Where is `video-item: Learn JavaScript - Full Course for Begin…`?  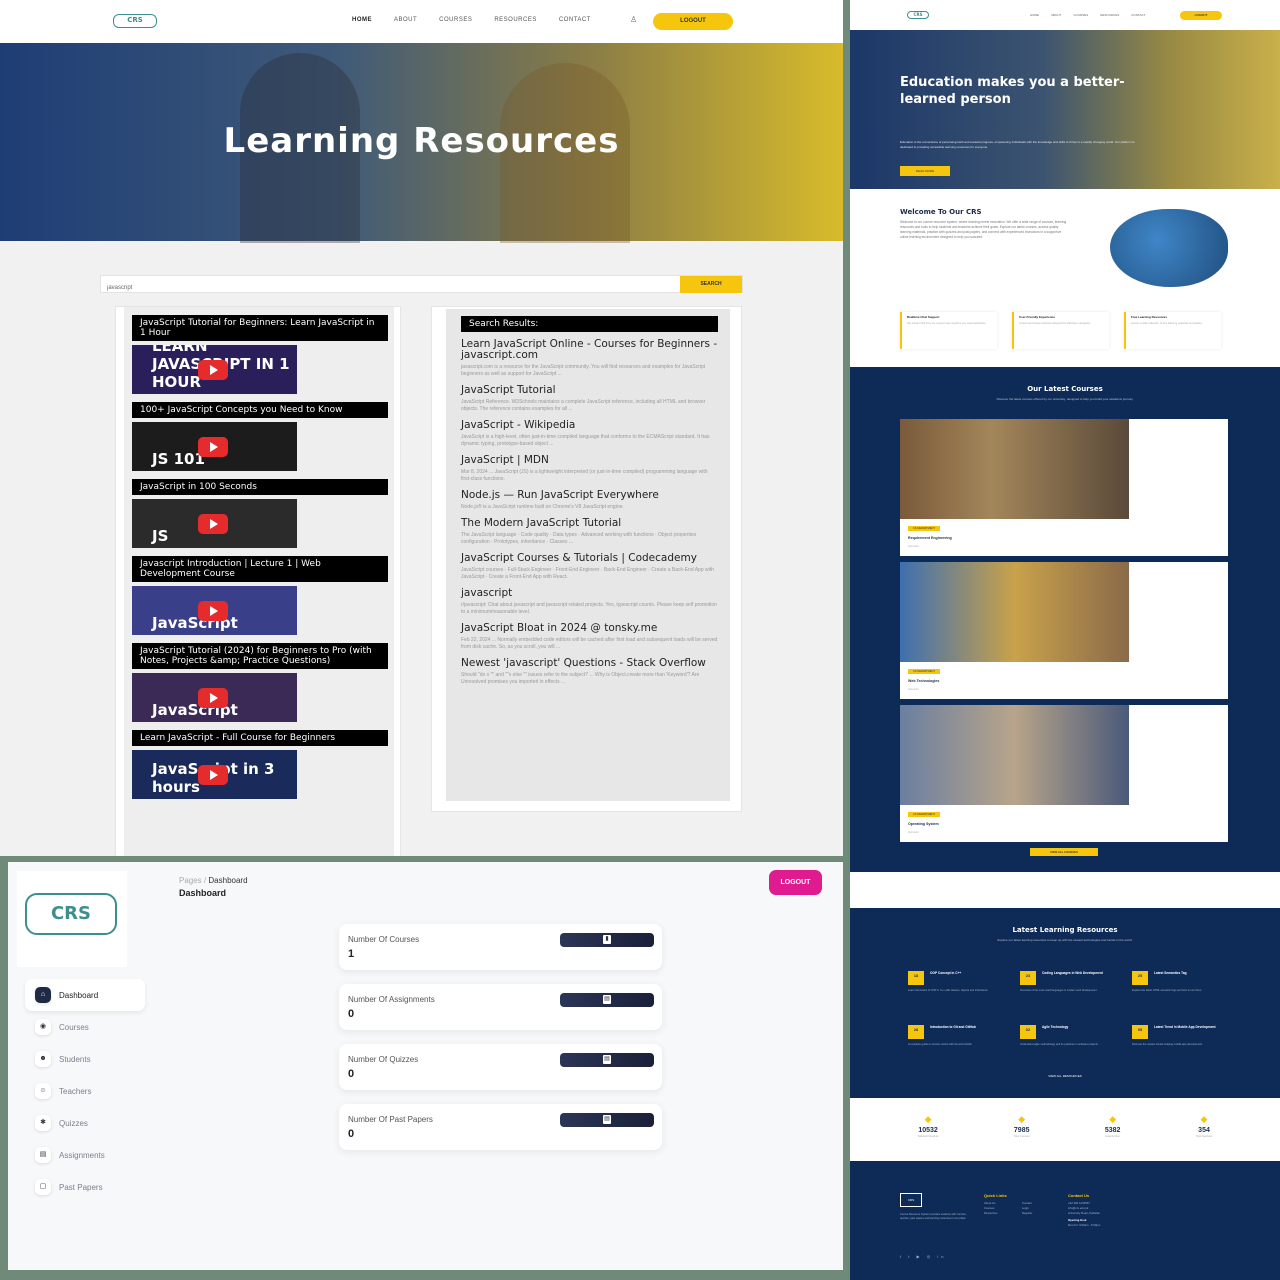 video-item: Learn JavaScript - Full Course for Begin… is located at coordinates (263, 764).